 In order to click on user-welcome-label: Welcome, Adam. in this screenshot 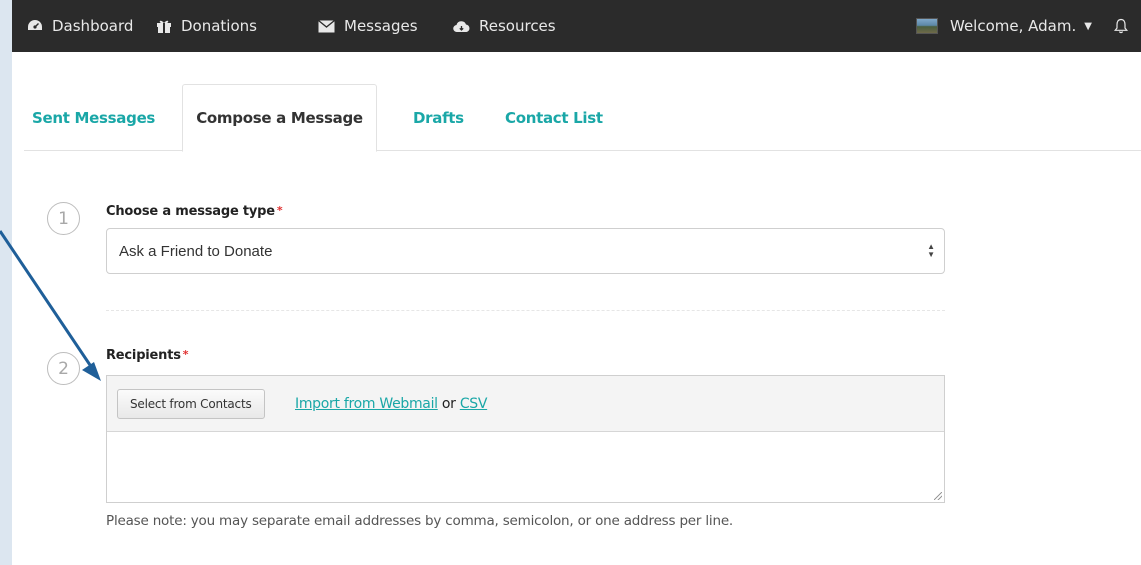, I will do `click(1013, 26)`.